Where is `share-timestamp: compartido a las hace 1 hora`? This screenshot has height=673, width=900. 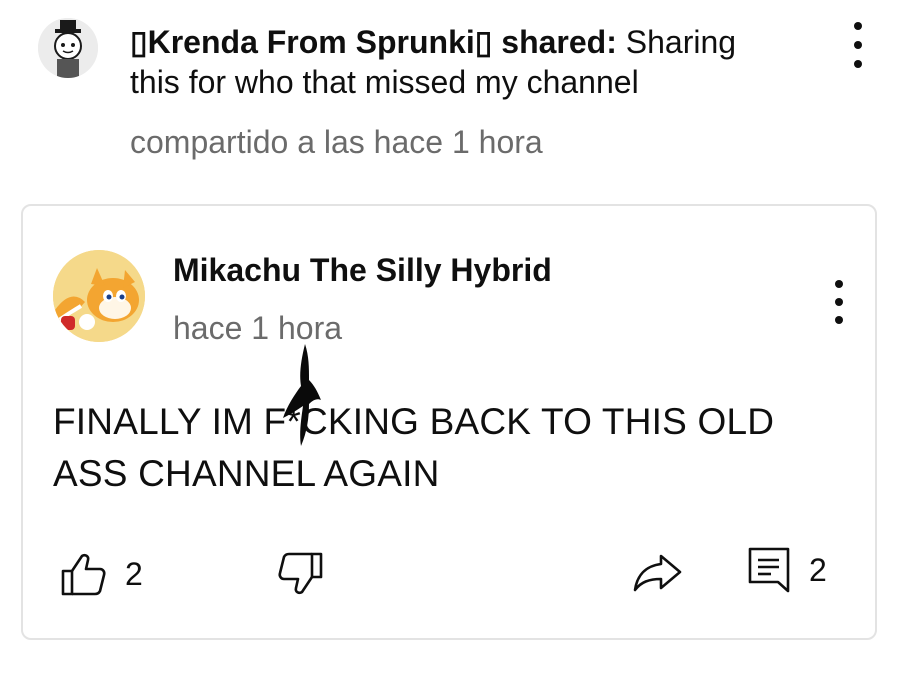
share-timestamp: compartido a las hace 1 hora is located at coordinates (336, 142).